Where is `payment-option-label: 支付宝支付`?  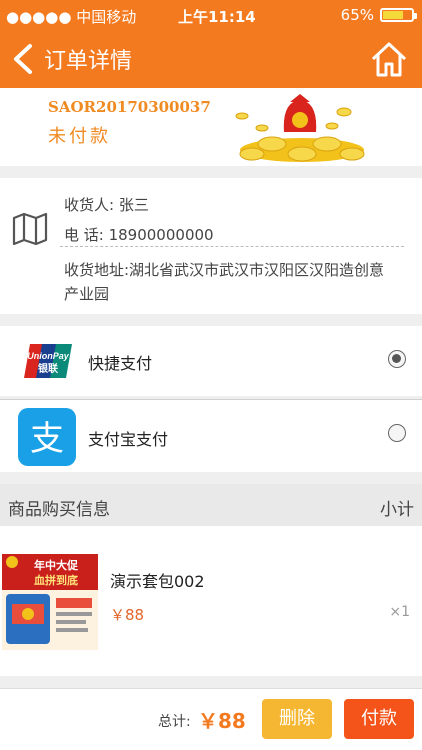
payment-option-label: 支付宝支付 is located at coordinates (128, 439).